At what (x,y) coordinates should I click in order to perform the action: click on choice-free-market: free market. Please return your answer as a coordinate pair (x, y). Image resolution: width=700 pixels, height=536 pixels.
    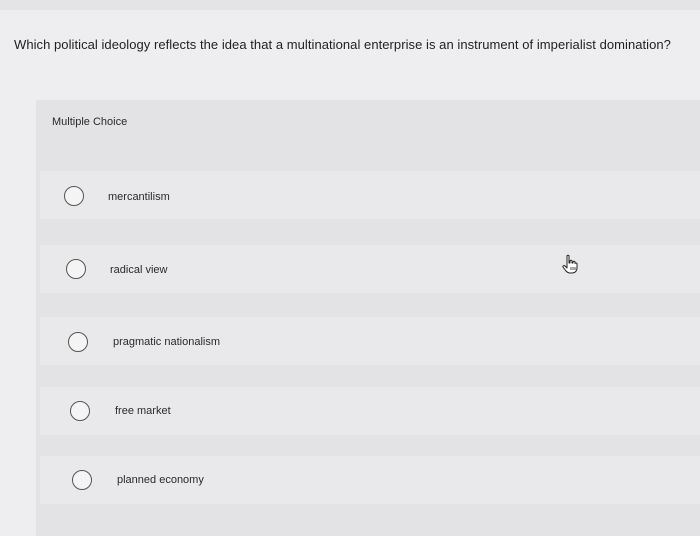
    Looking at the image, I should click on (370, 411).